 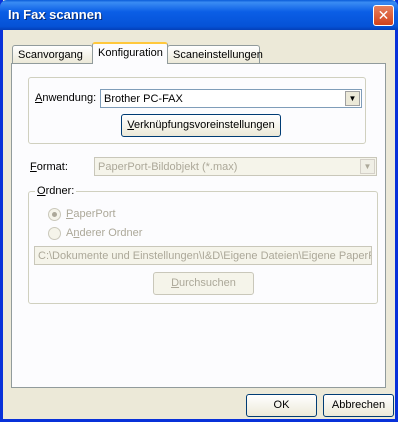 I want to click on tab-scaneinstellungen-label: Scaneinstellungen, so click(x=218, y=55).